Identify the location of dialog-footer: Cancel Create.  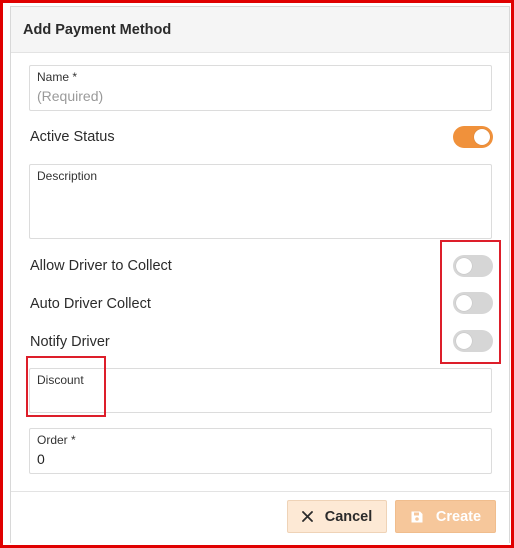
(260, 517).